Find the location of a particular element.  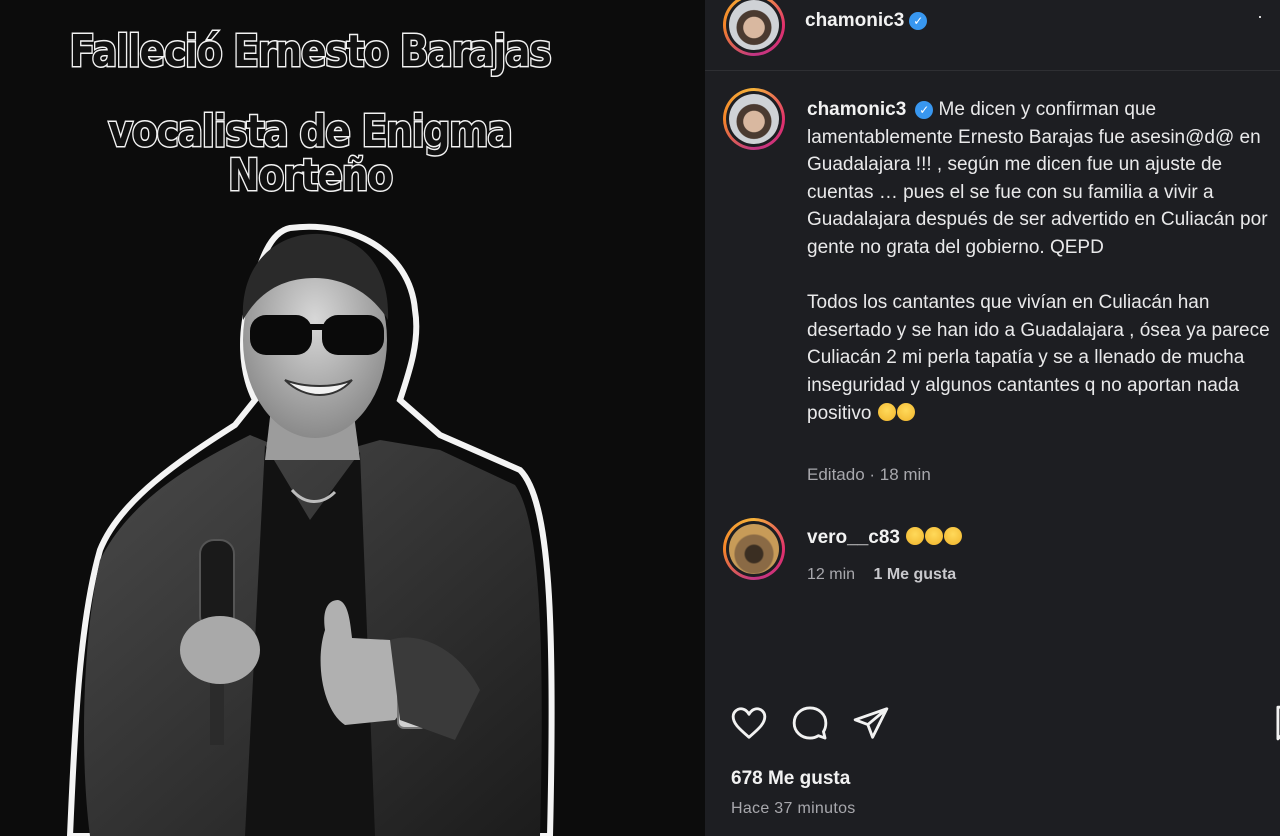

comment-meta: 12 min 1 Me gusta is located at coordinates (881, 575).